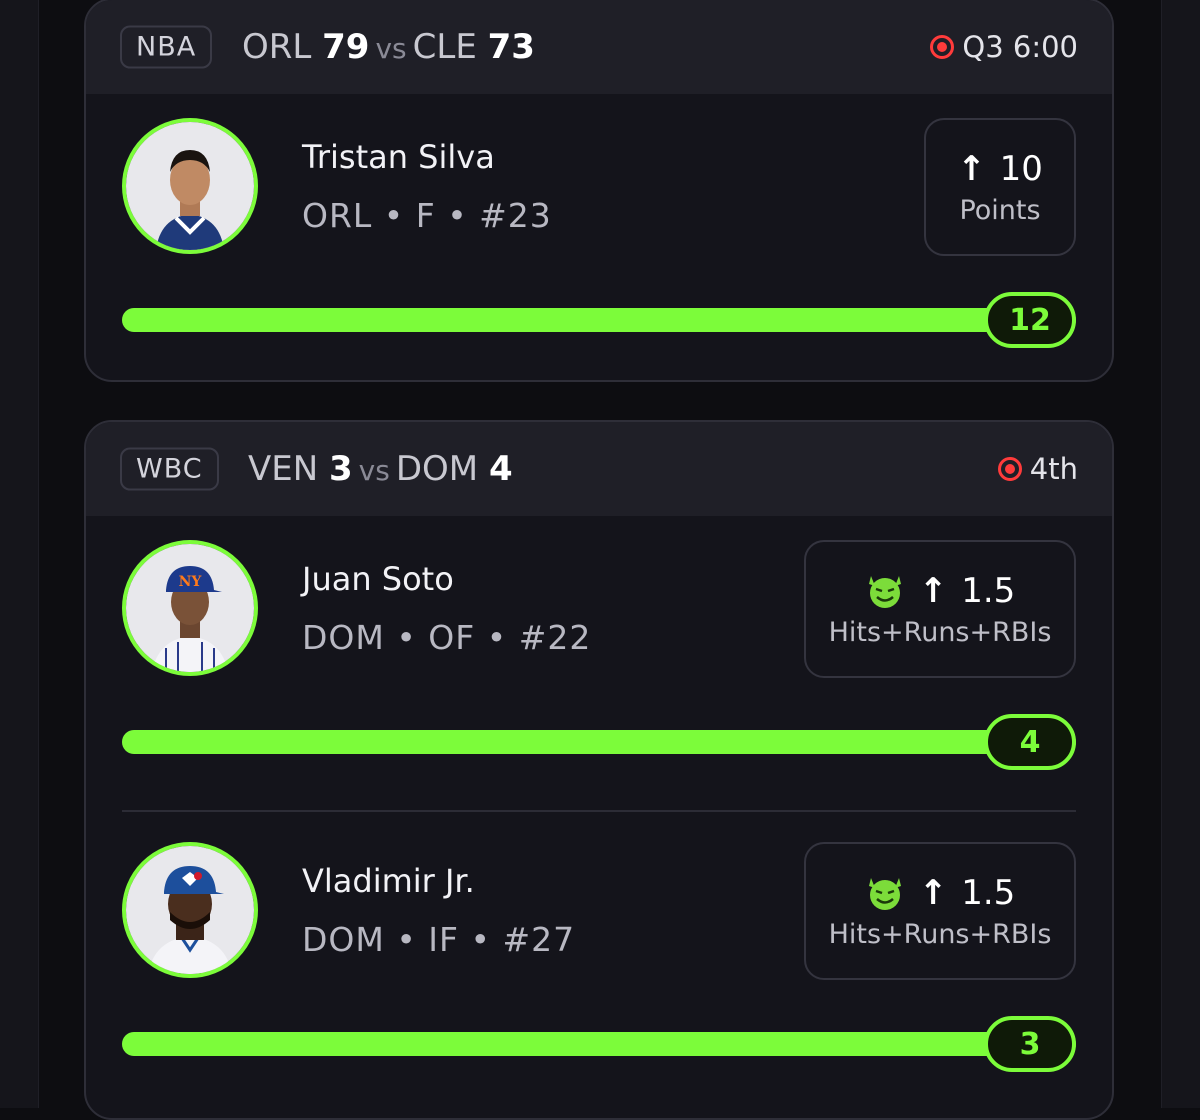  Describe the element at coordinates (1180, 554) in the screenshot. I see `right-edge` at that location.